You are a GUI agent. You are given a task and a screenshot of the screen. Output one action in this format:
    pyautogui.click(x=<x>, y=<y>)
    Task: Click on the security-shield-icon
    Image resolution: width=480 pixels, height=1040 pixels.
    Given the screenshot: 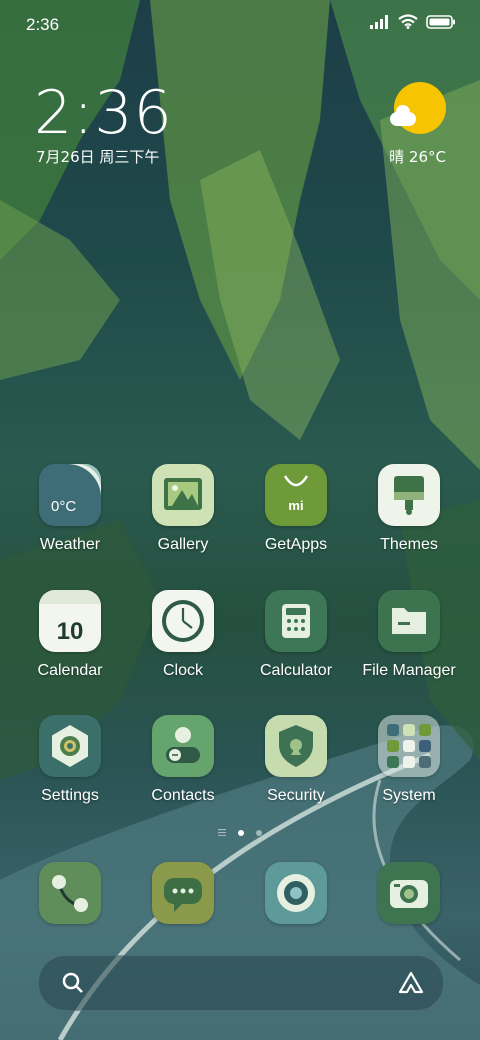 What is the action you would take?
    pyautogui.click(x=296, y=746)
    